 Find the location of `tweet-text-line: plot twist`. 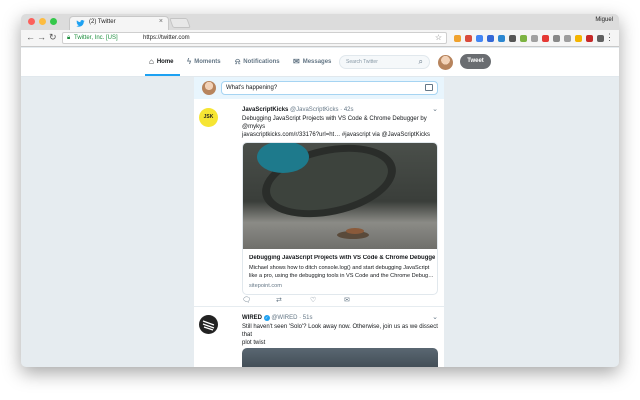

tweet-text-line: plot twist is located at coordinates (254, 343).